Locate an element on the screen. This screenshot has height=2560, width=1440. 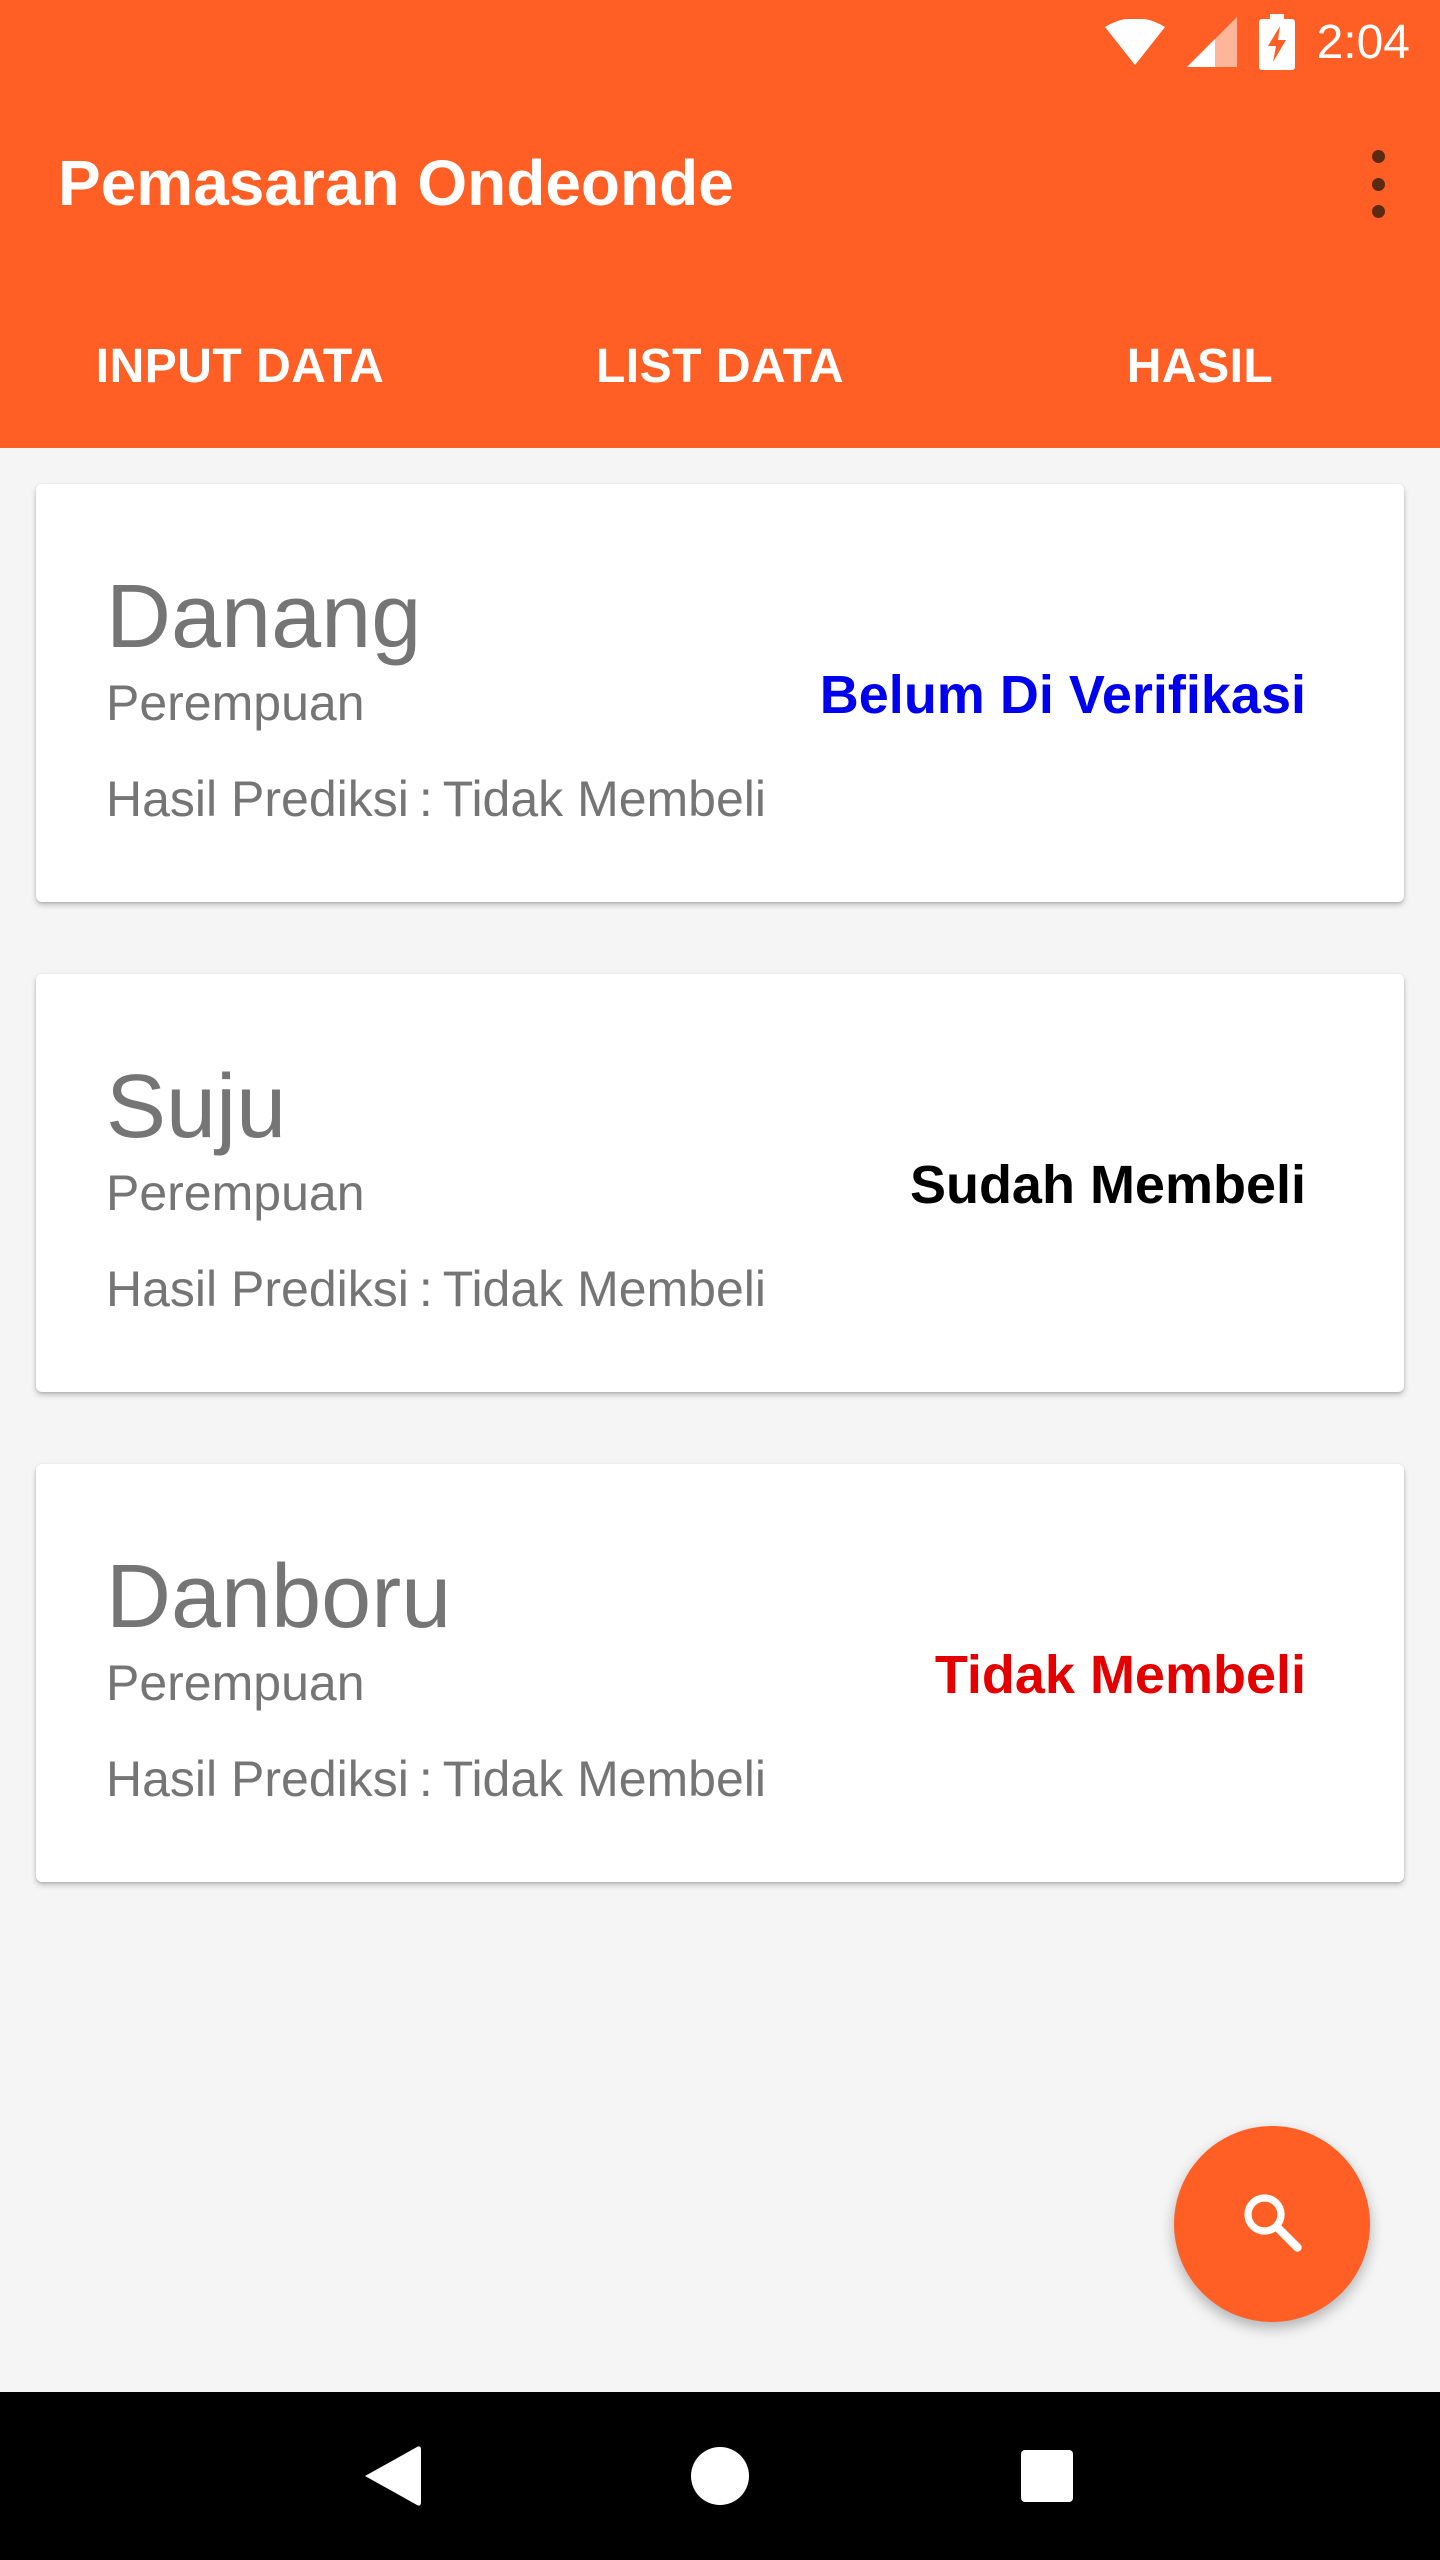
system-nav-bar is located at coordinates (720, 2476).